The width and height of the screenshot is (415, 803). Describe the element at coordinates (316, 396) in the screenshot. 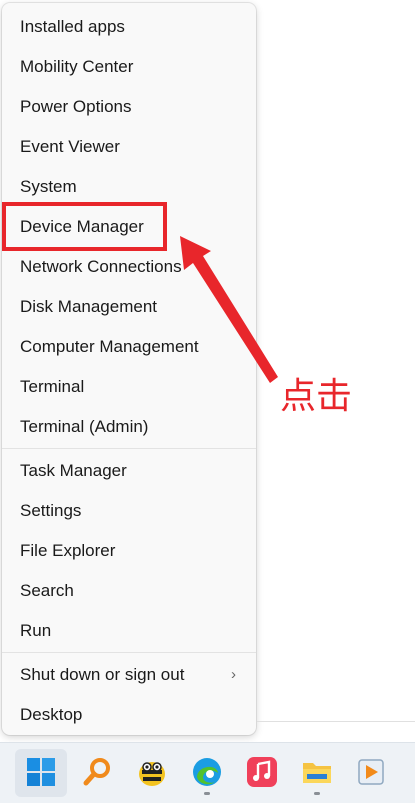

I see `annotation-click-label: 点击` at that location.